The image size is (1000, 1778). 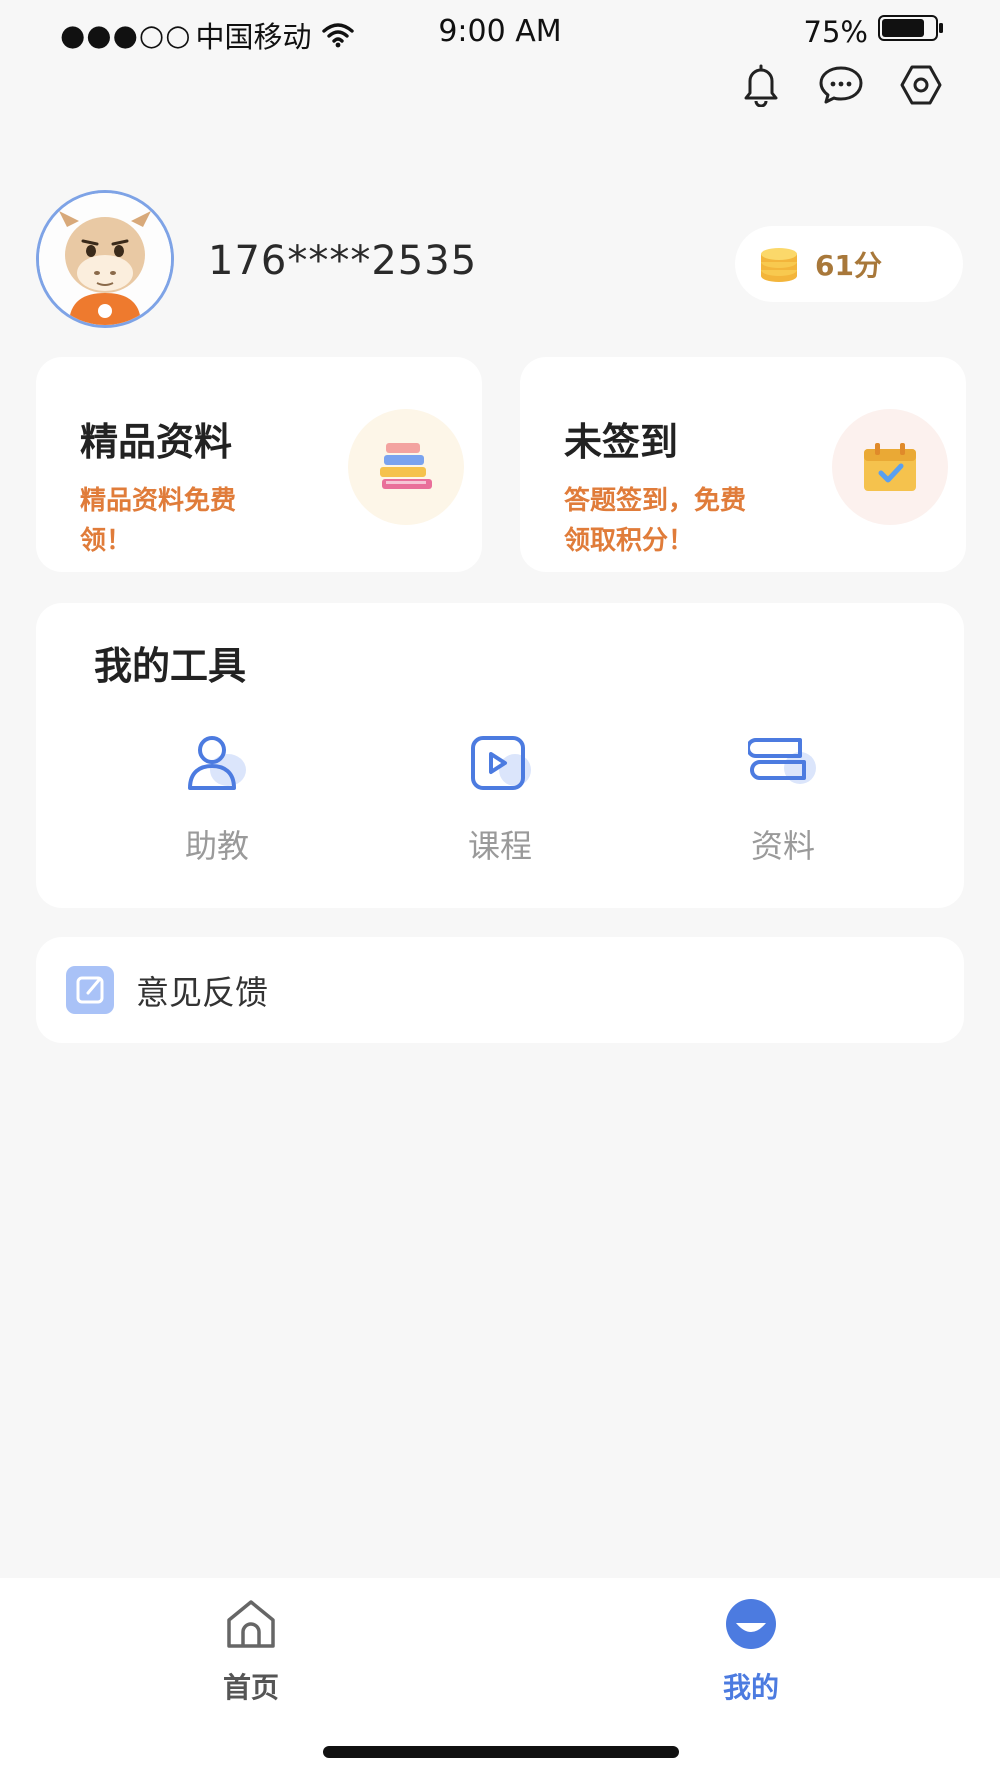 What do you see at coordinates (105, 259) in the screenshot?
I see `avatar` at bounding box center [105, 259].